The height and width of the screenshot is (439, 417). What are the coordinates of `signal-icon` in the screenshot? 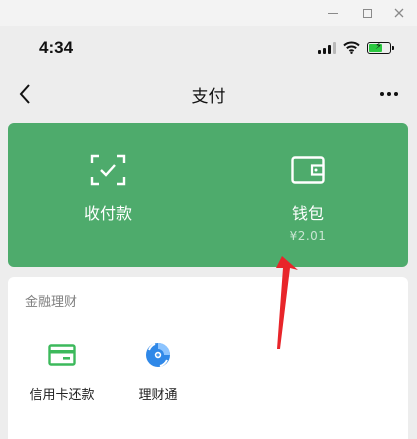 It's located at (327, 48).